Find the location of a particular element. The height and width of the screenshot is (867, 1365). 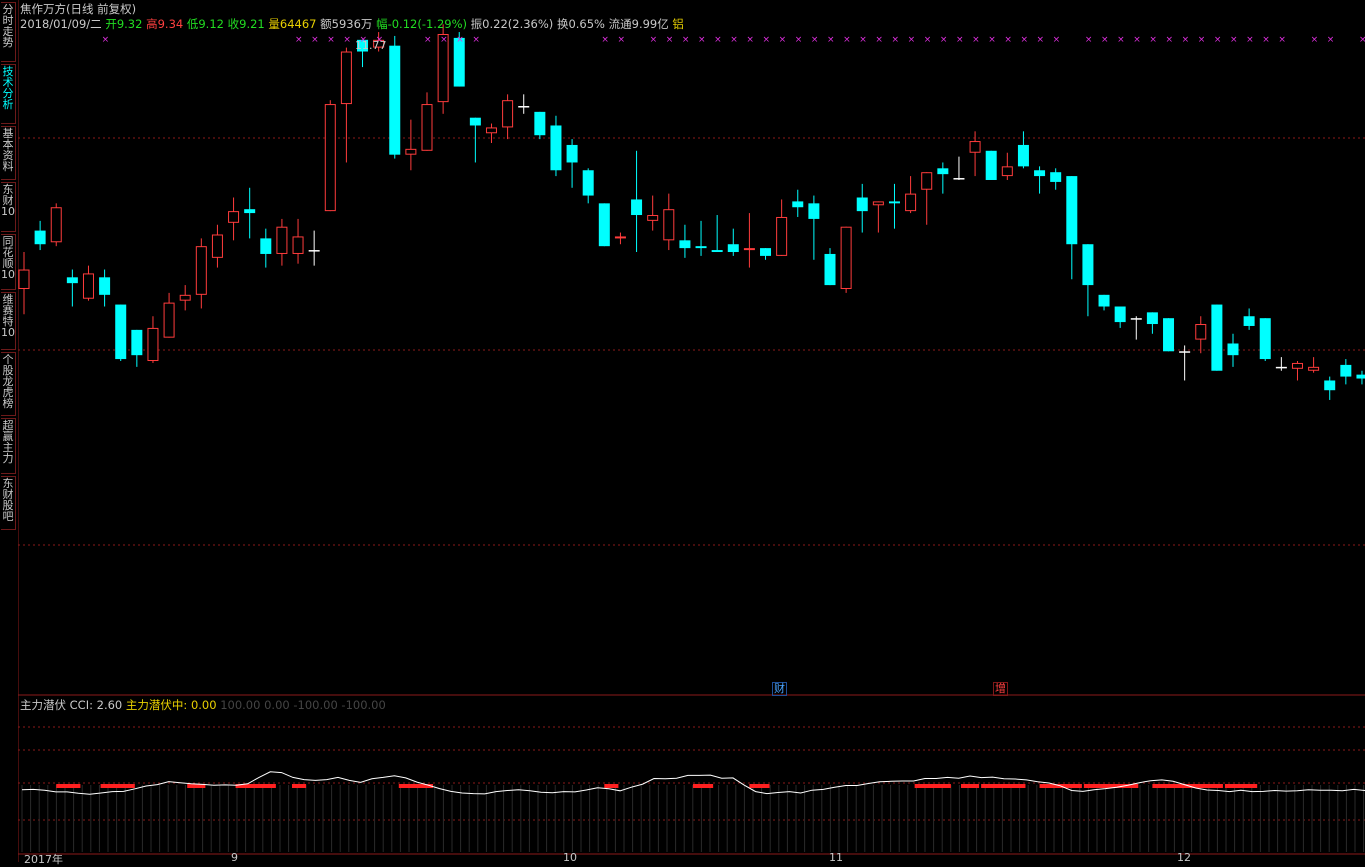

sidebar-tab: 东财股吧 is located at coordinates (8, 503).